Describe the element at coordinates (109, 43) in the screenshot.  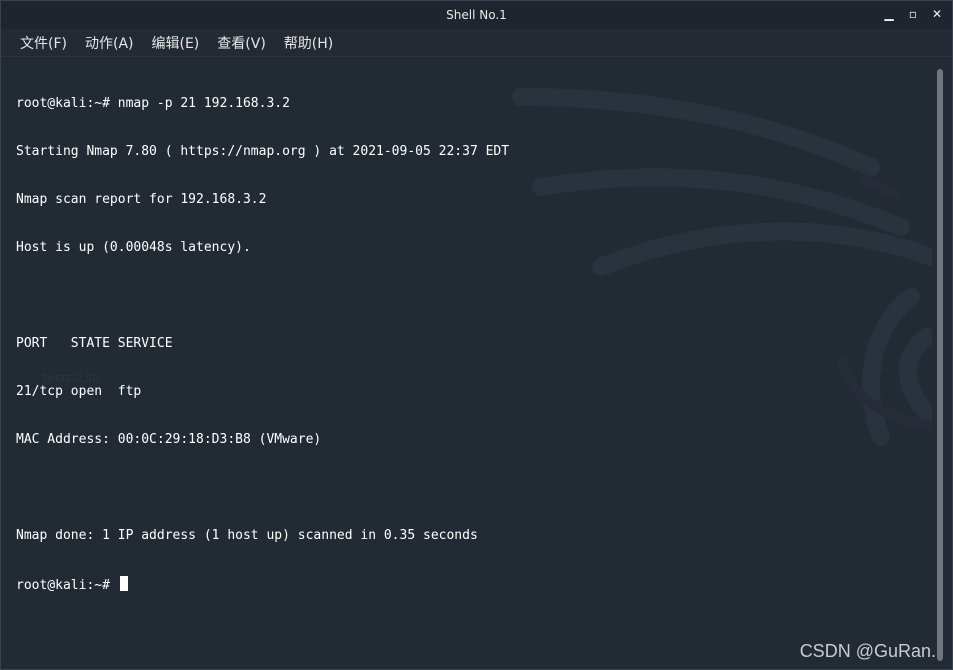
I see `menu-action: 动作(A)` at that location.